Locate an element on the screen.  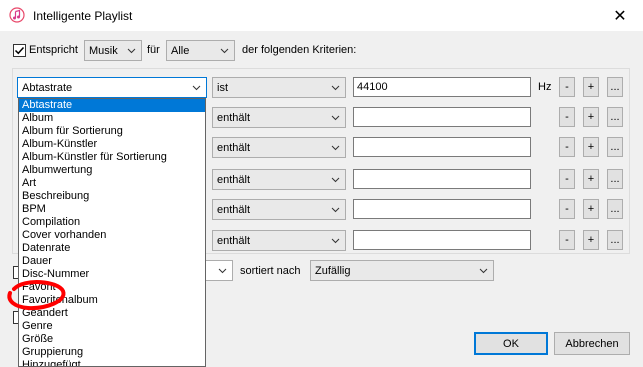
dropdown-option: Favorit is located at coordinates (112, 287).